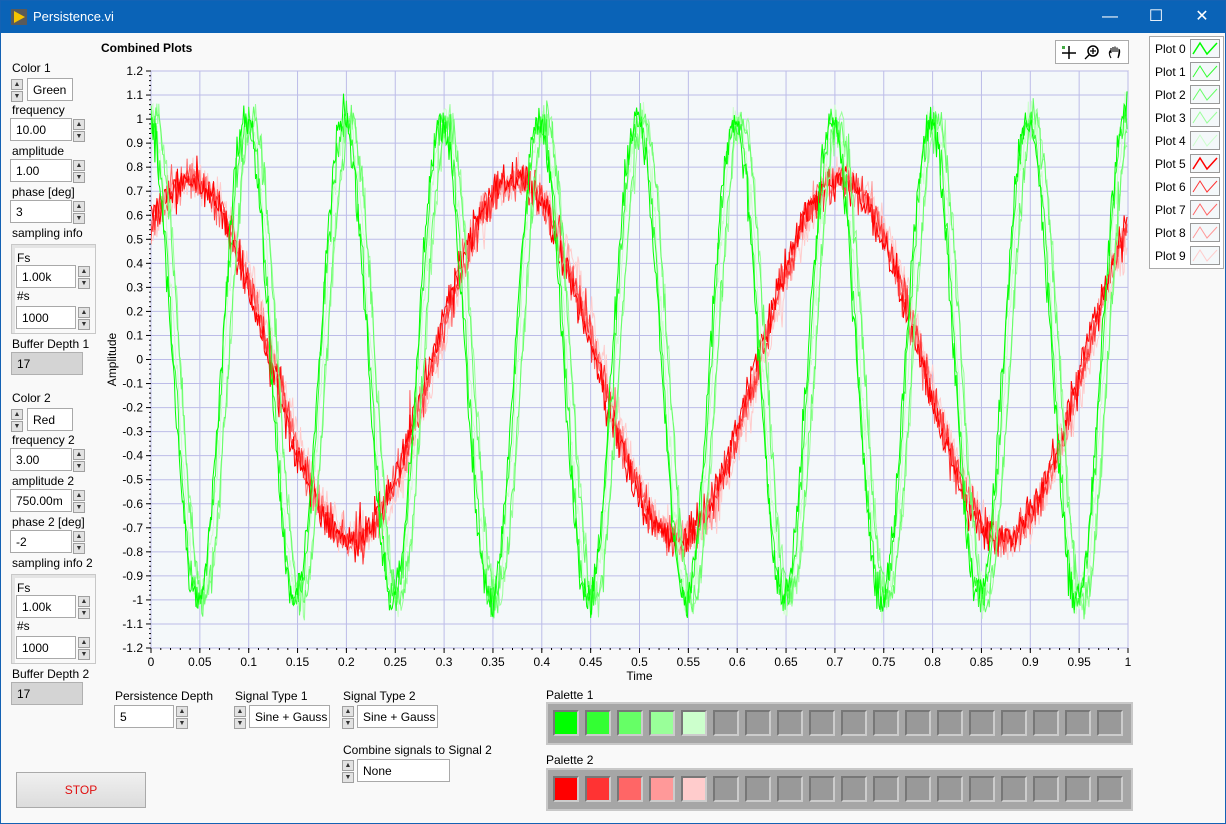  What do you see at coordinates (1186, 209) in the screenshot?
I see `legend-item: Plot 7` at bounding box center [1186, 209].